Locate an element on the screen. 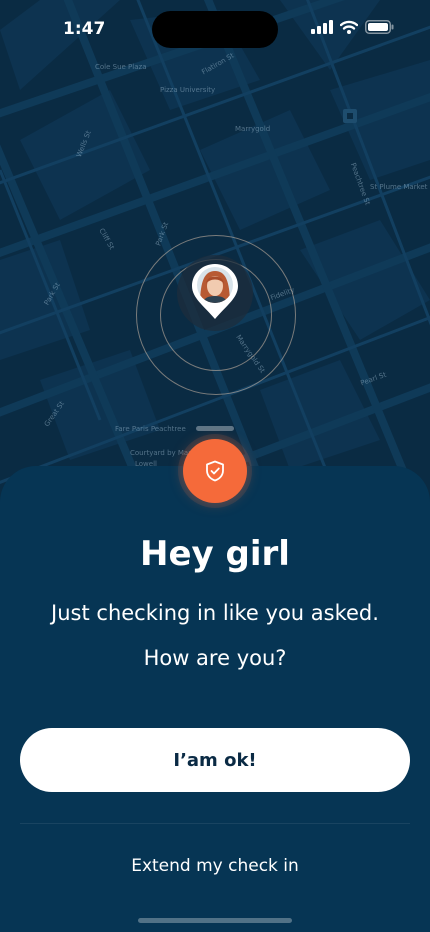 The image size is (430, 932). extend-check-in-button: Extend my check in is located at coordinates (215, 866).